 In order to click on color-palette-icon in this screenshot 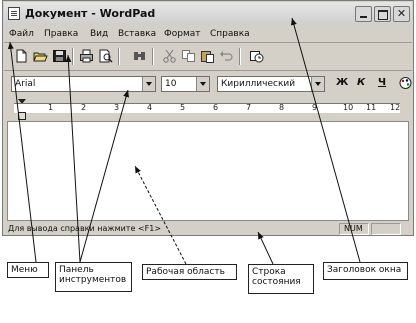, I will do `click(405, 83)`.